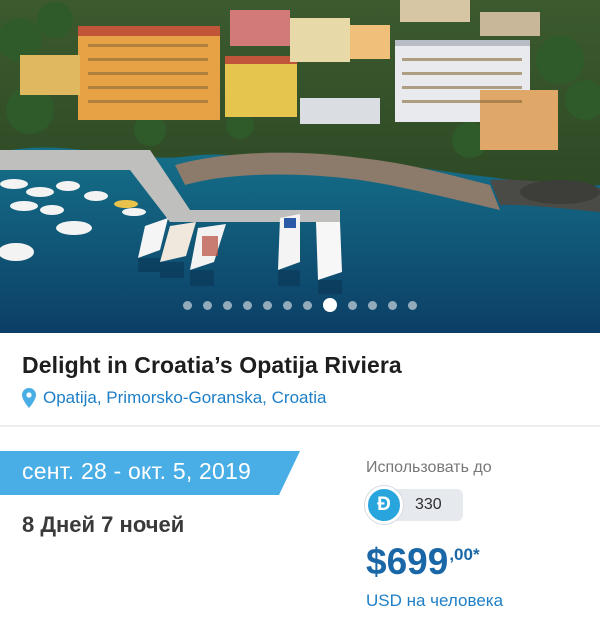  What do you see at coordinates (464, 554) in the screenshot?
I see `price-cents: ,00*` at bounding box center [464, 554].